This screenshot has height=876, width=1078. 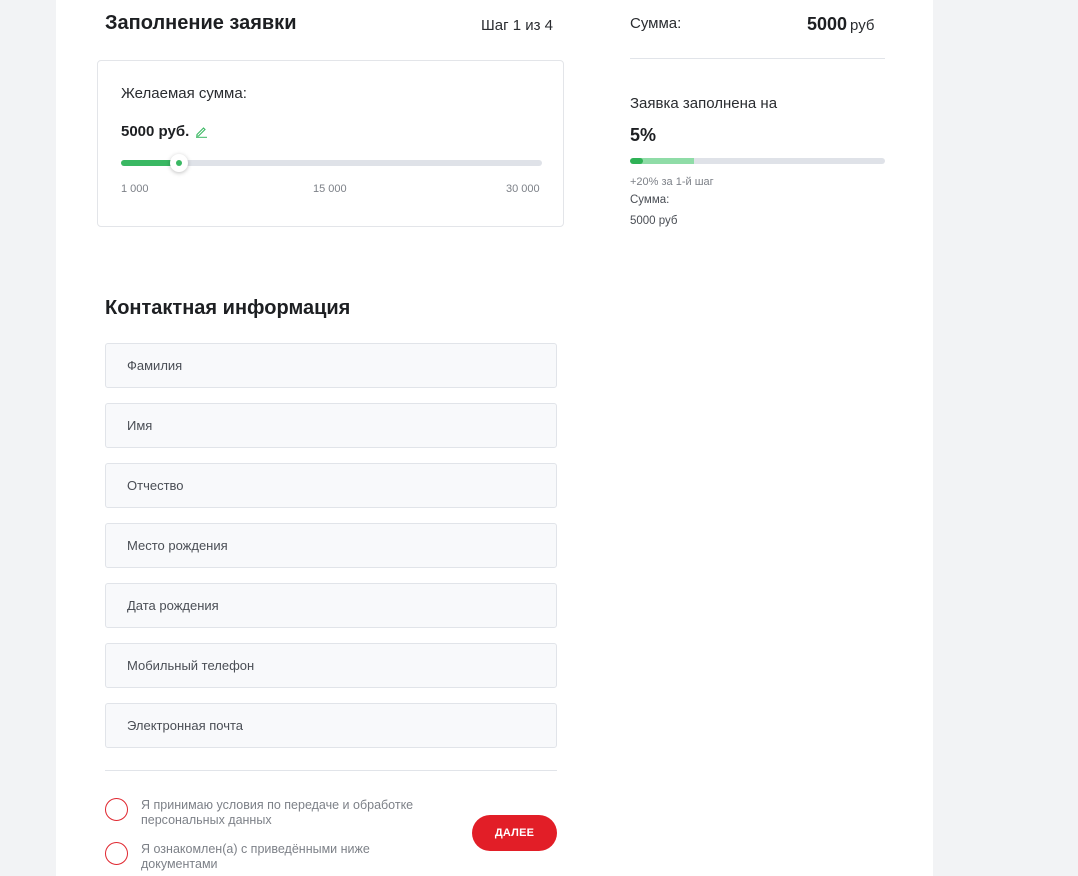 What do you see at coordinates (331, 605) in the screenshot?
I see `birthdate-field: Дата рождения` at bounding box center [331, 605].